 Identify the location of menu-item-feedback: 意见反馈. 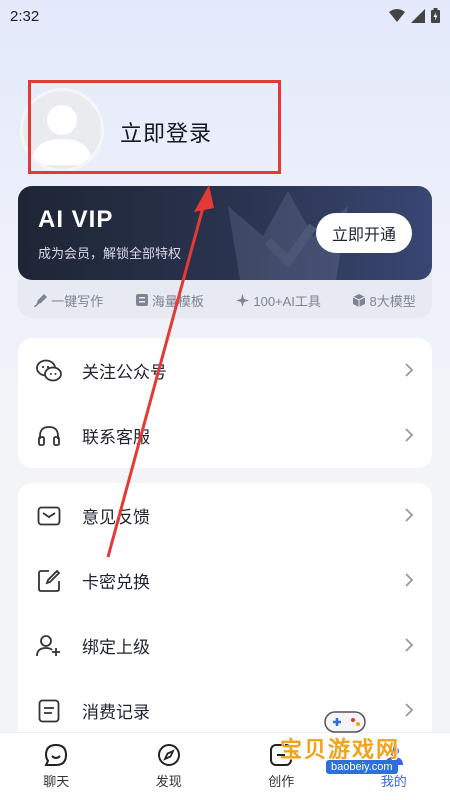
(225, 515).